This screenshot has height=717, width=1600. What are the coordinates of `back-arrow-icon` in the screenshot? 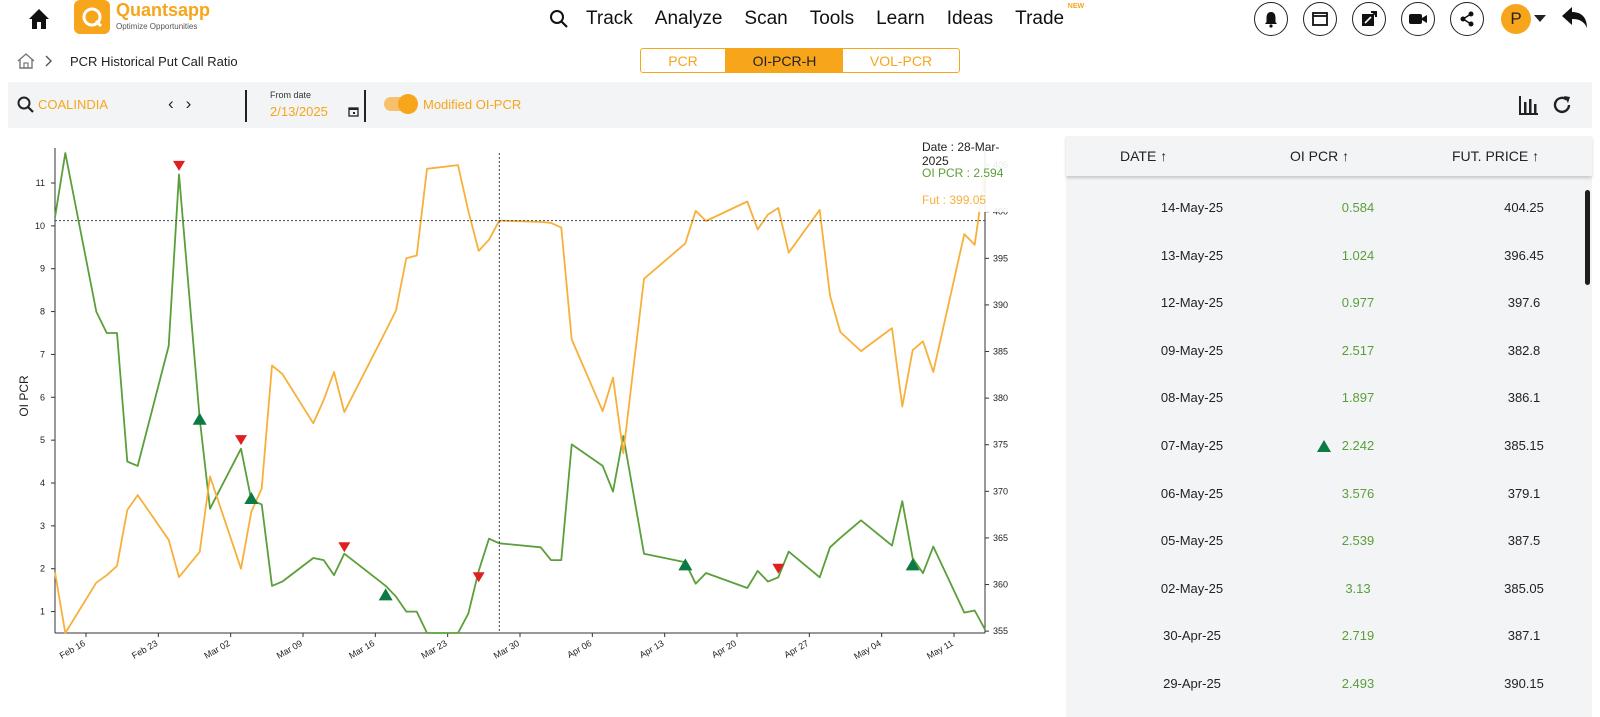 It's located at (1575, 19).